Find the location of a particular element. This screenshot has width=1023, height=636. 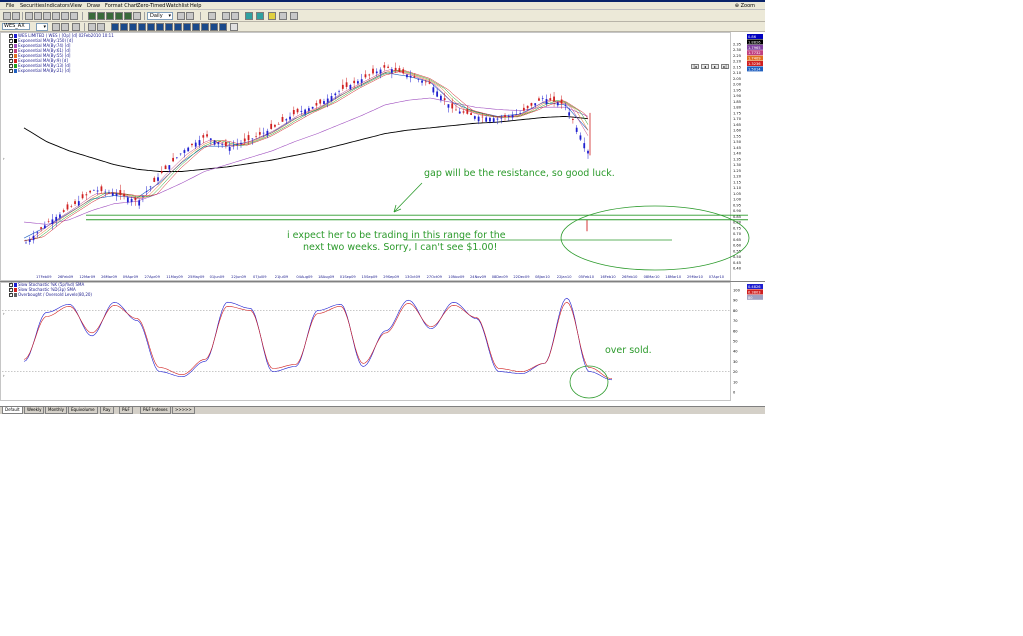

tab-ray: Ray is located at coordinates (107, 410).